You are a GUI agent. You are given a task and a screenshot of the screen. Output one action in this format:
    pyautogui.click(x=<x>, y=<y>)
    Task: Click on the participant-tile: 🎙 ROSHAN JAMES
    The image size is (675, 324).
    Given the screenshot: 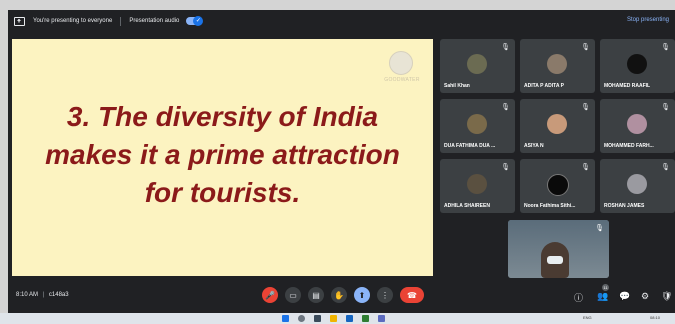 What is the action you would take?
    pyautogui.click(x=637, y=186)
    